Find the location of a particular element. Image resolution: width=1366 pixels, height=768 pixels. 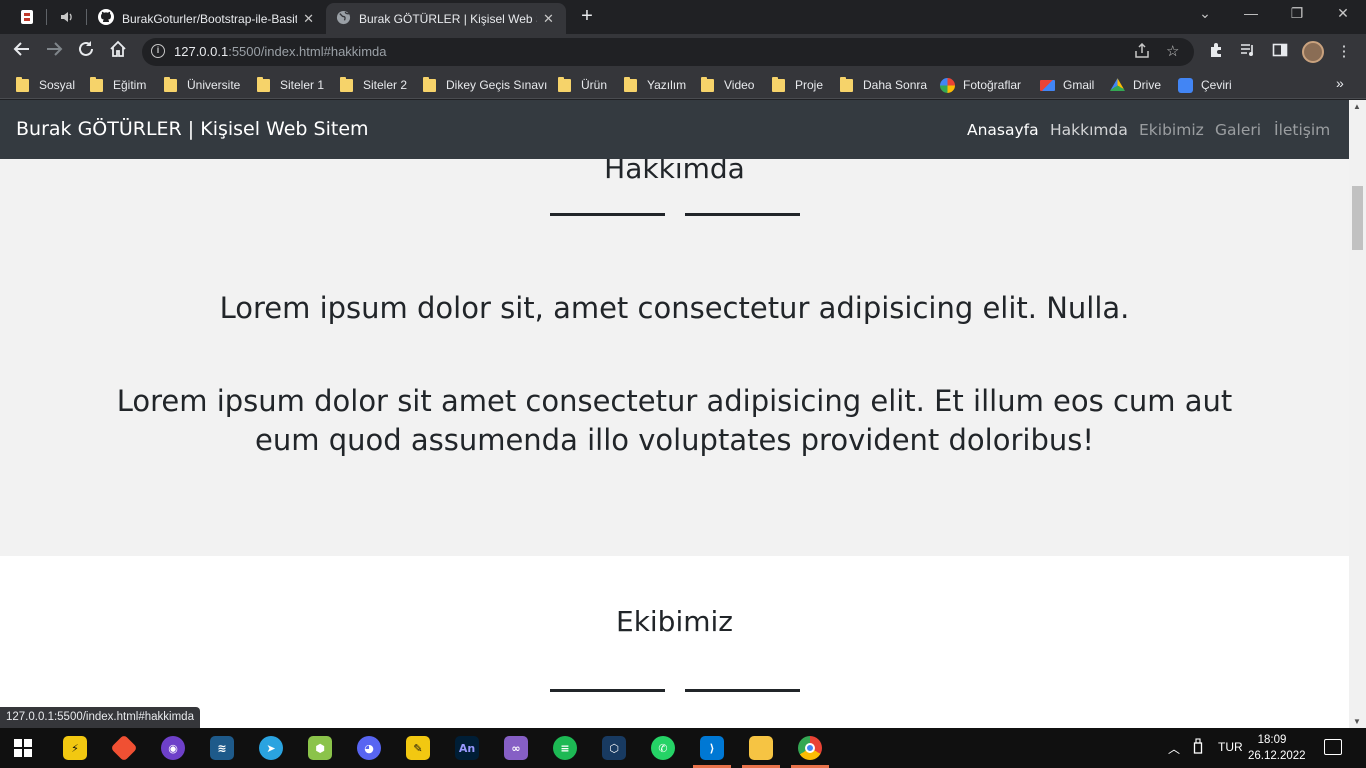

file-explorer-icon is located at coordinates (761, 748).